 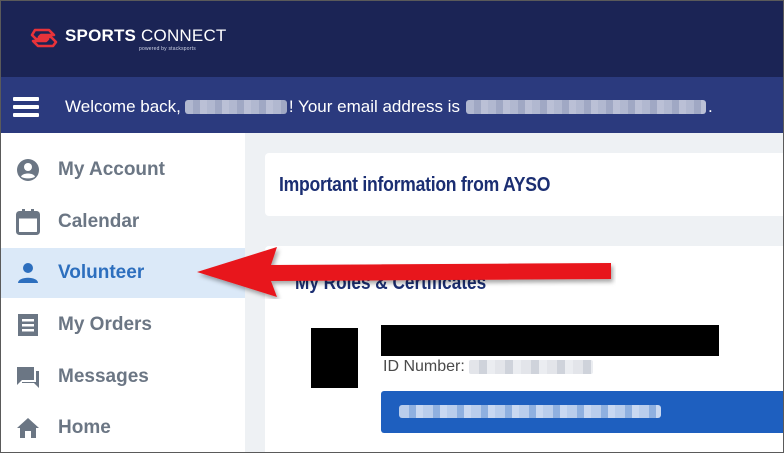 I want to click on sidebar-item-label: Messages, so click(x=103, y=376).